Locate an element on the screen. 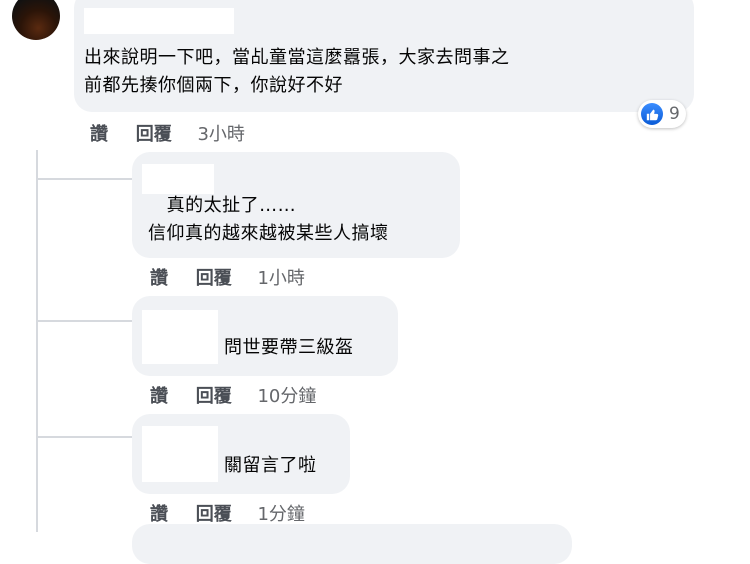 The width and height of the screenshot is (750, 564). timestamp: 1分鐘 is located at coordinates (280, 514).